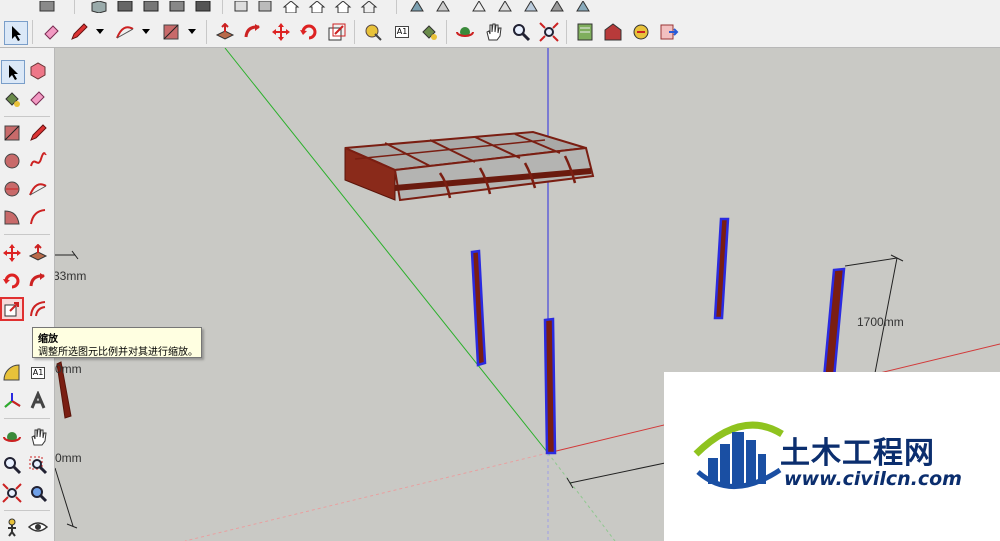 This screenshot has width=1000, height=541. What do you see at coordinates (521, 32) in the screenshot?
I see `zoom-tool-button` at bounding box center [521, 32].